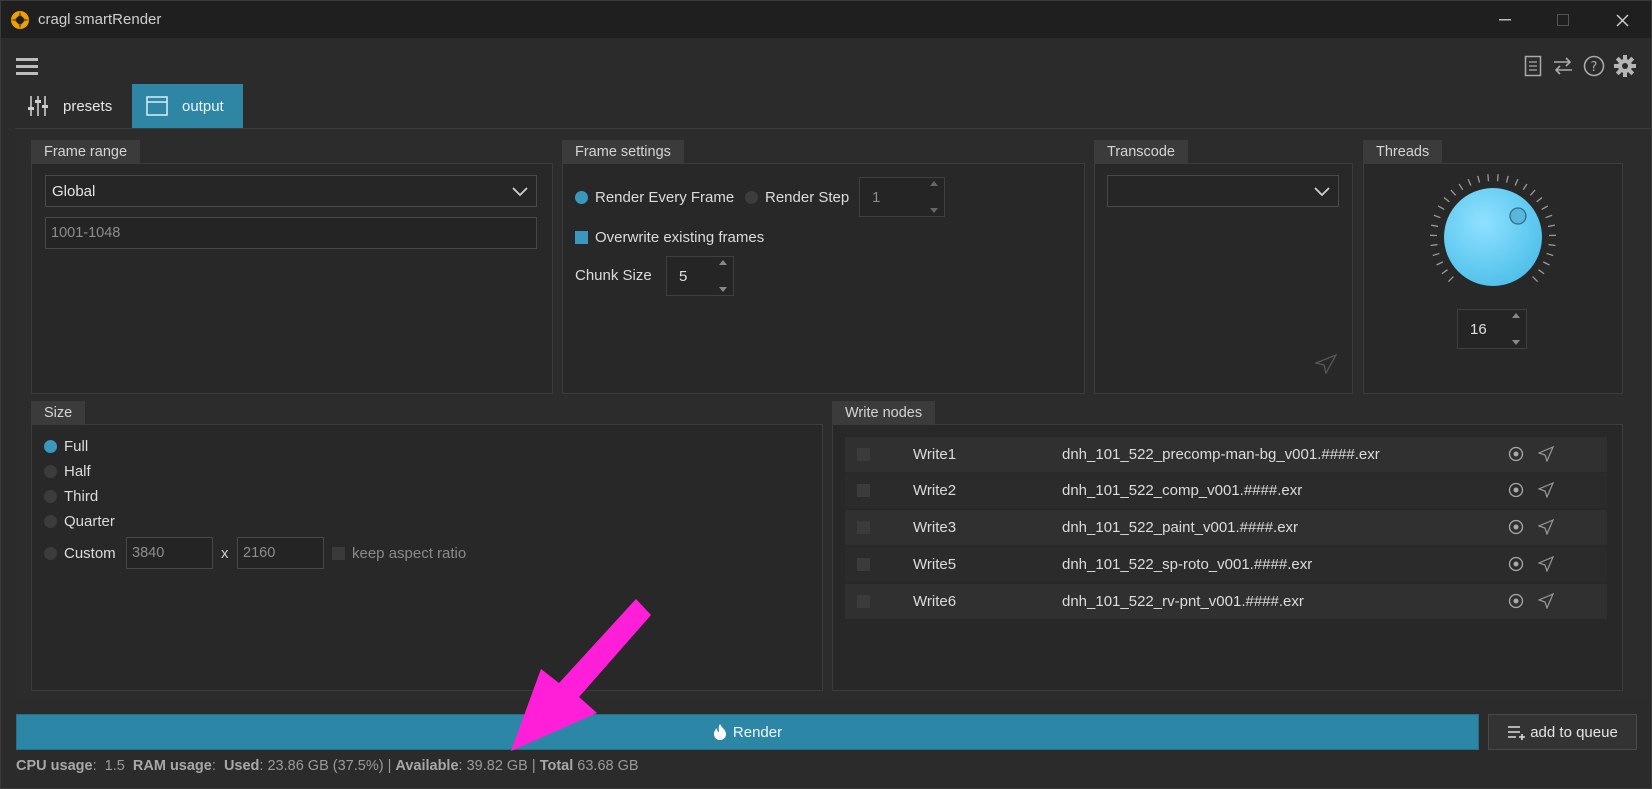 The width and height of the screenshot is (1652, 789). I want to click on hamburger-menu-icon, so click(27, 66).